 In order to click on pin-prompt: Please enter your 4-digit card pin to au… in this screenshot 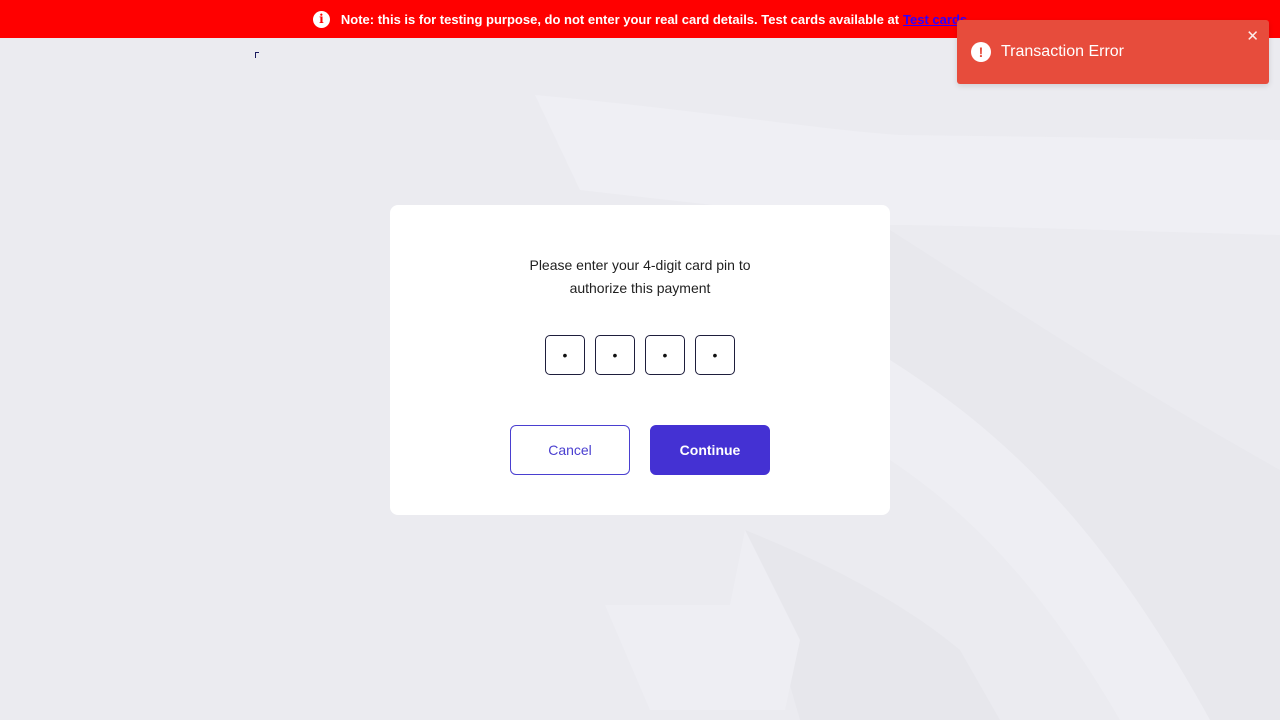, I will do `click(640, 277)`.